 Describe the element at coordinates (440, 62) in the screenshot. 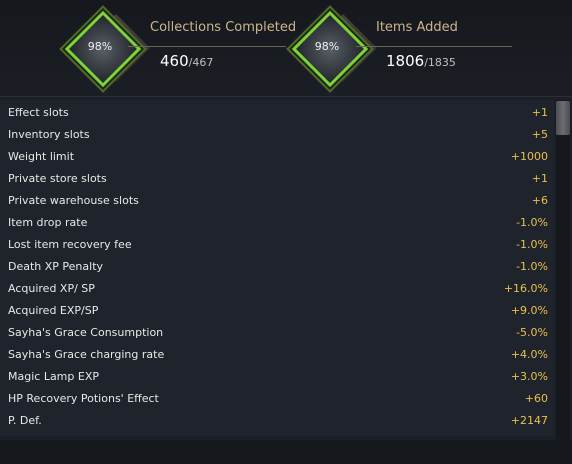

I see `items-count-total: /1835` at that location.